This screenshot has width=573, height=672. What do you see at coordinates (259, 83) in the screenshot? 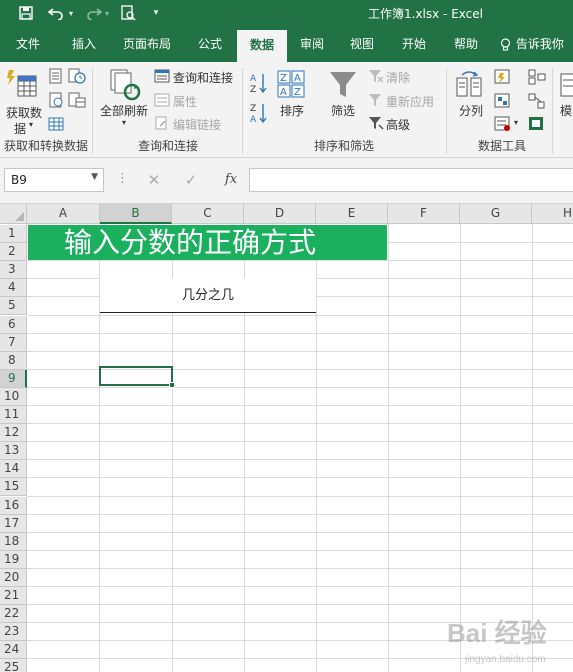
I see `sort-ascending-icon: AZ` at bounding box center [259, 83].